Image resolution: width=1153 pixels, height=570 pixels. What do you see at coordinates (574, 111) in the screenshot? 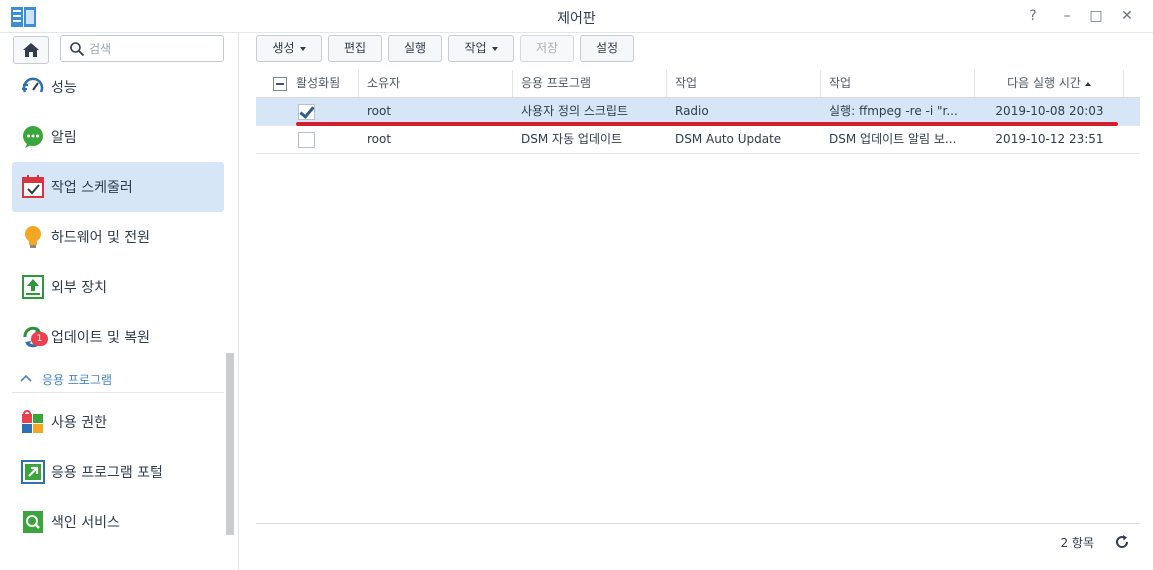
I see `cell-application: 사용자 정의 스크립트` at bounding box center [574, 111].